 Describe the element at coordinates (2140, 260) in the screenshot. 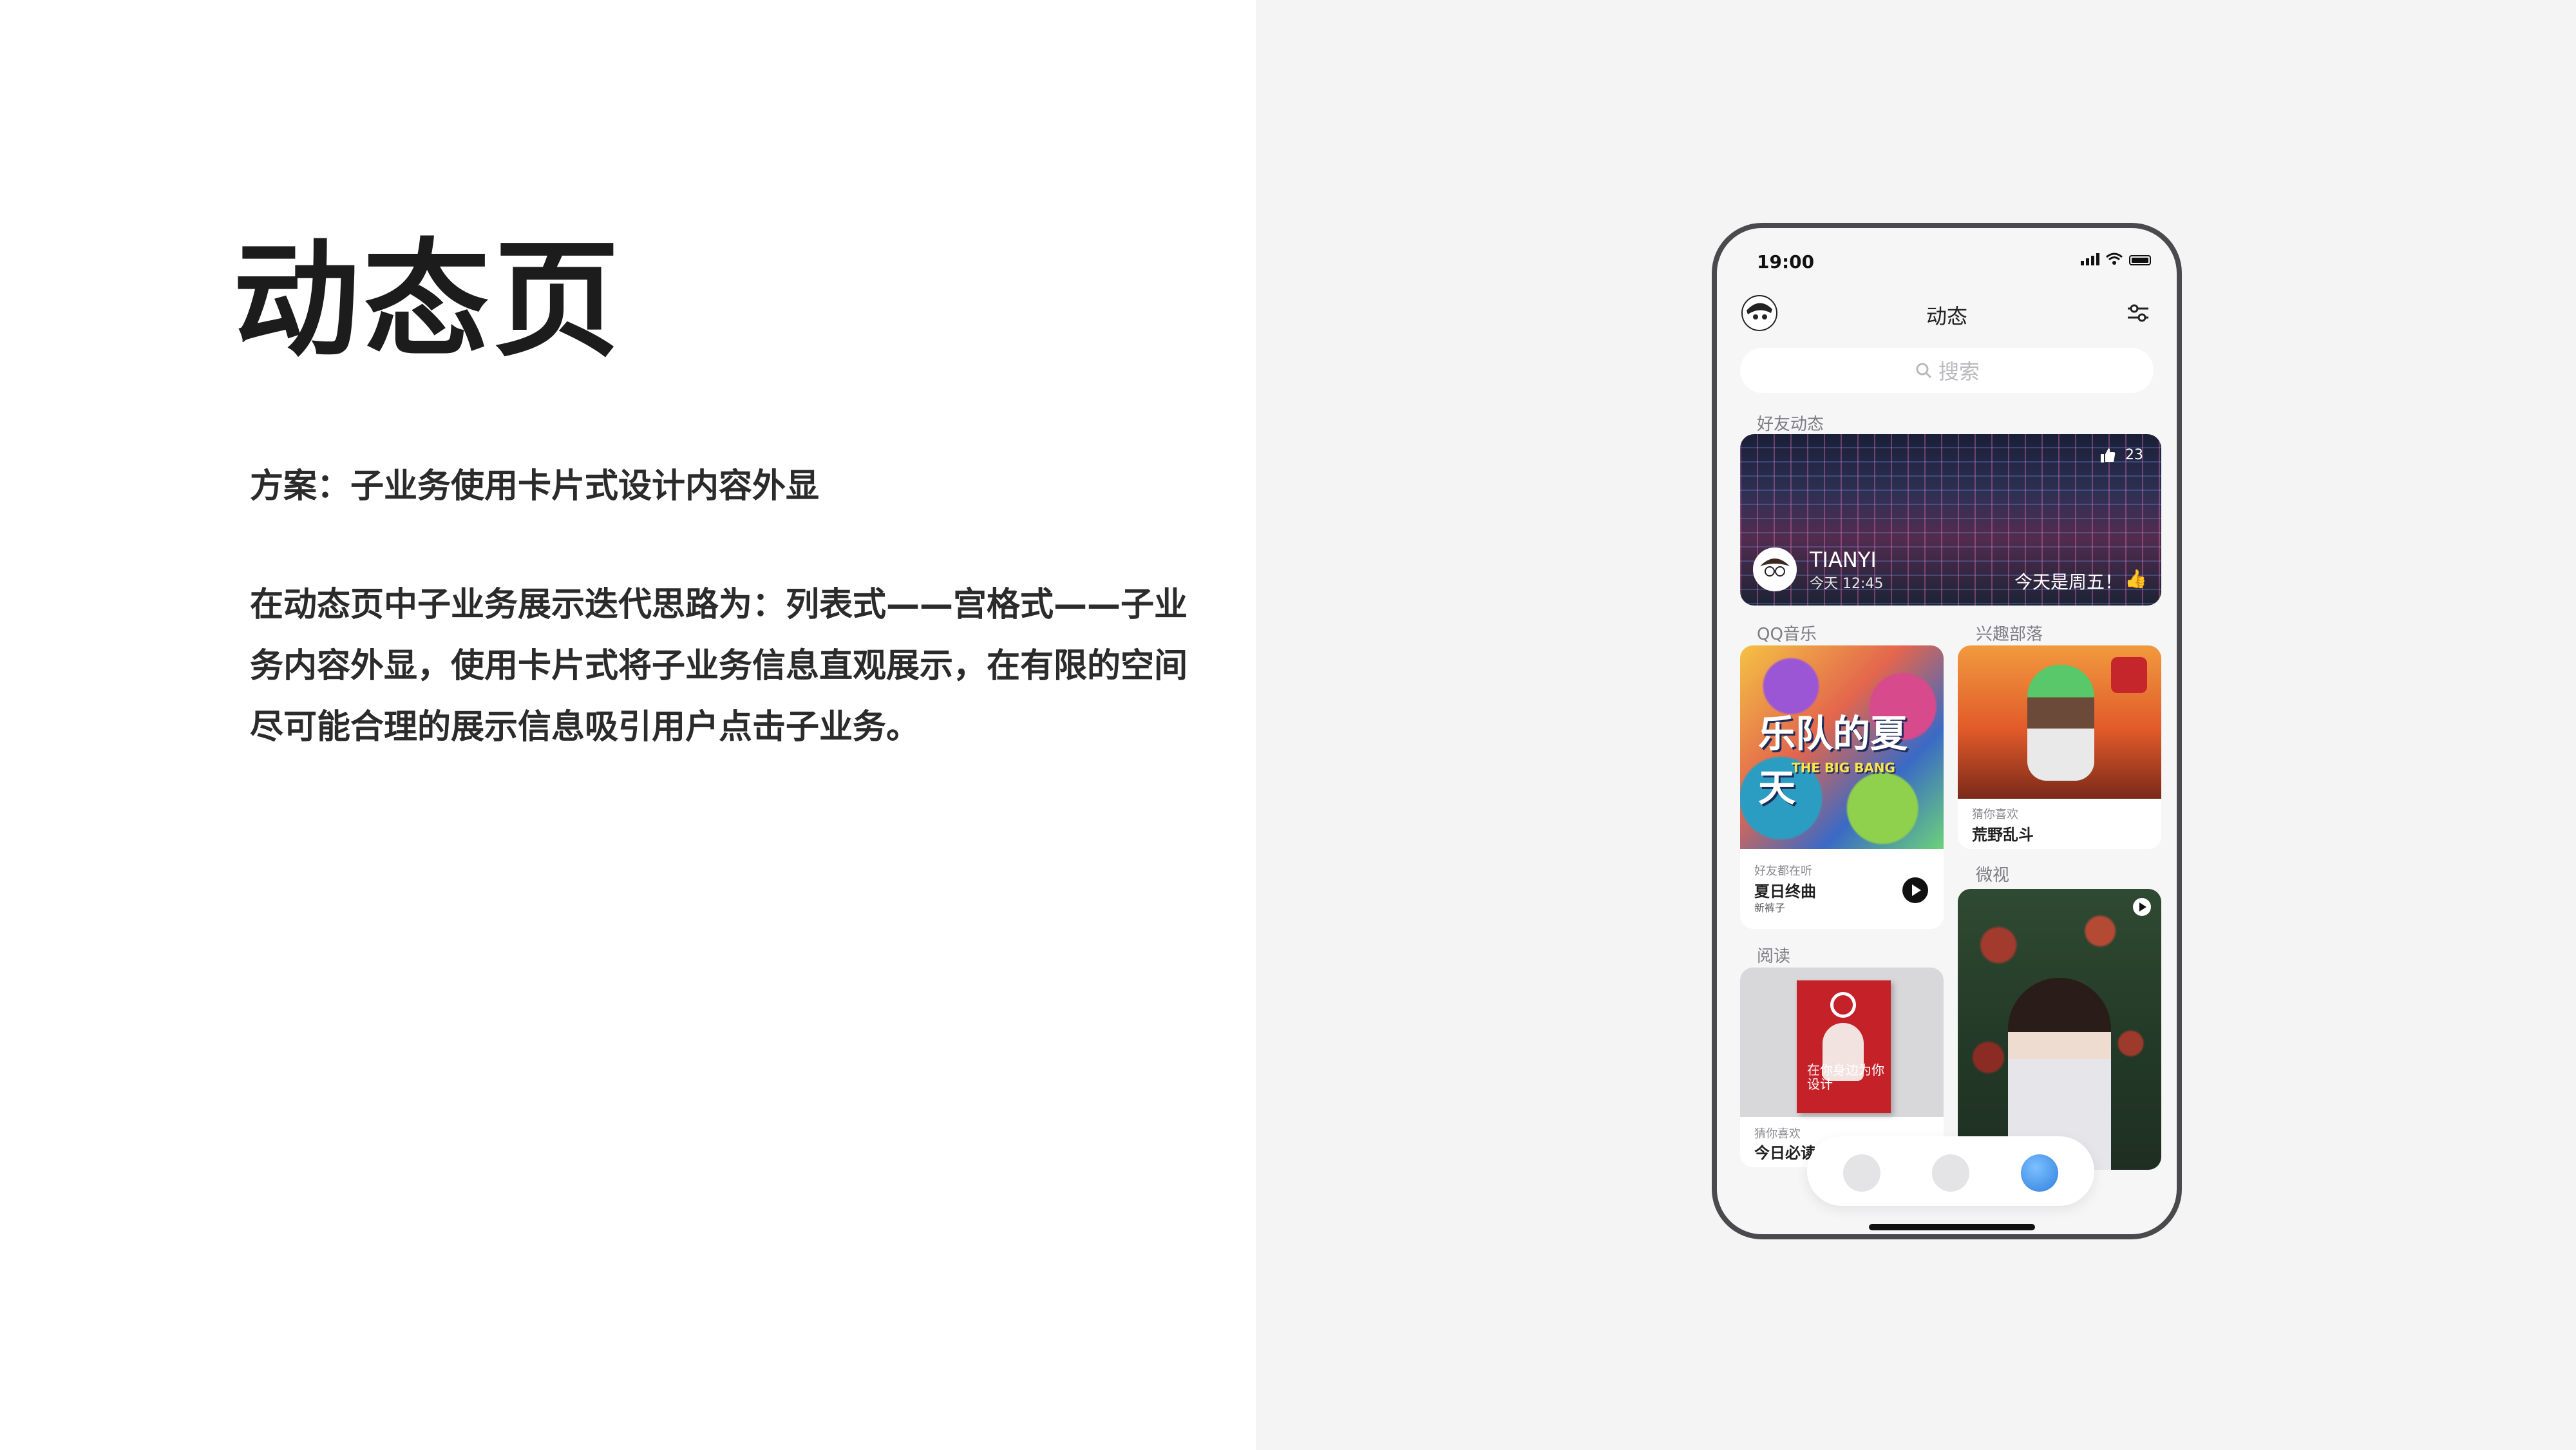

I see `battery-icon` at that location.